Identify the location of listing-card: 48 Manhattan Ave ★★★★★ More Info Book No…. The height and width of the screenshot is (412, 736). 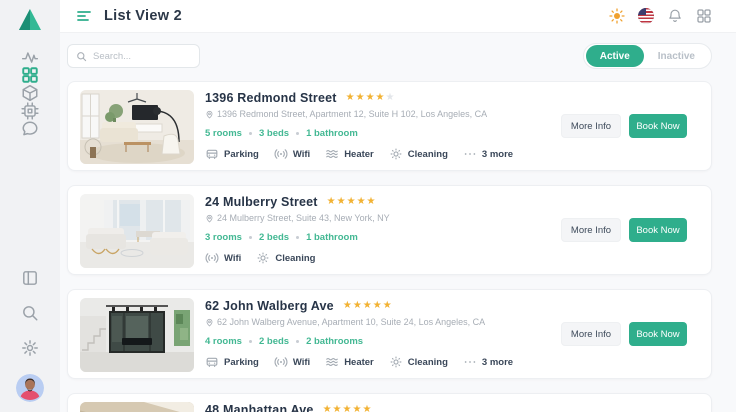
(389, 402).